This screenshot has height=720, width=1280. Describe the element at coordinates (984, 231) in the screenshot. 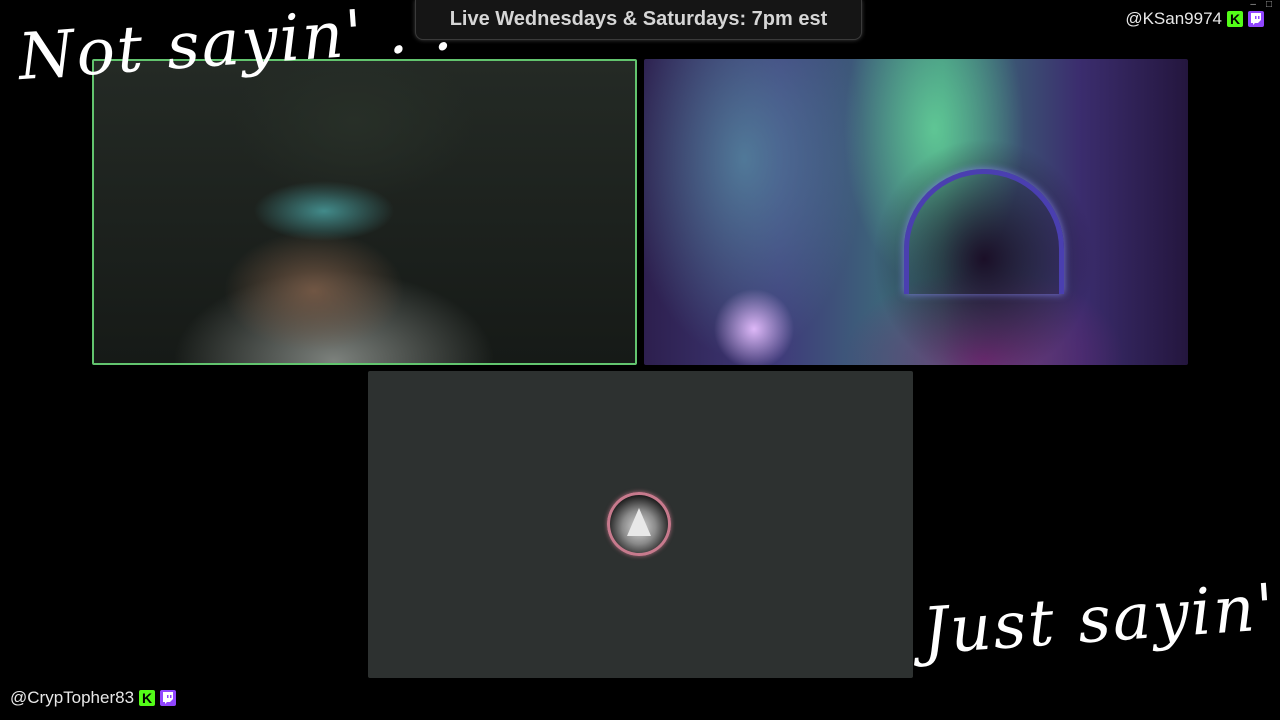

I see `headset-glow` at that location.